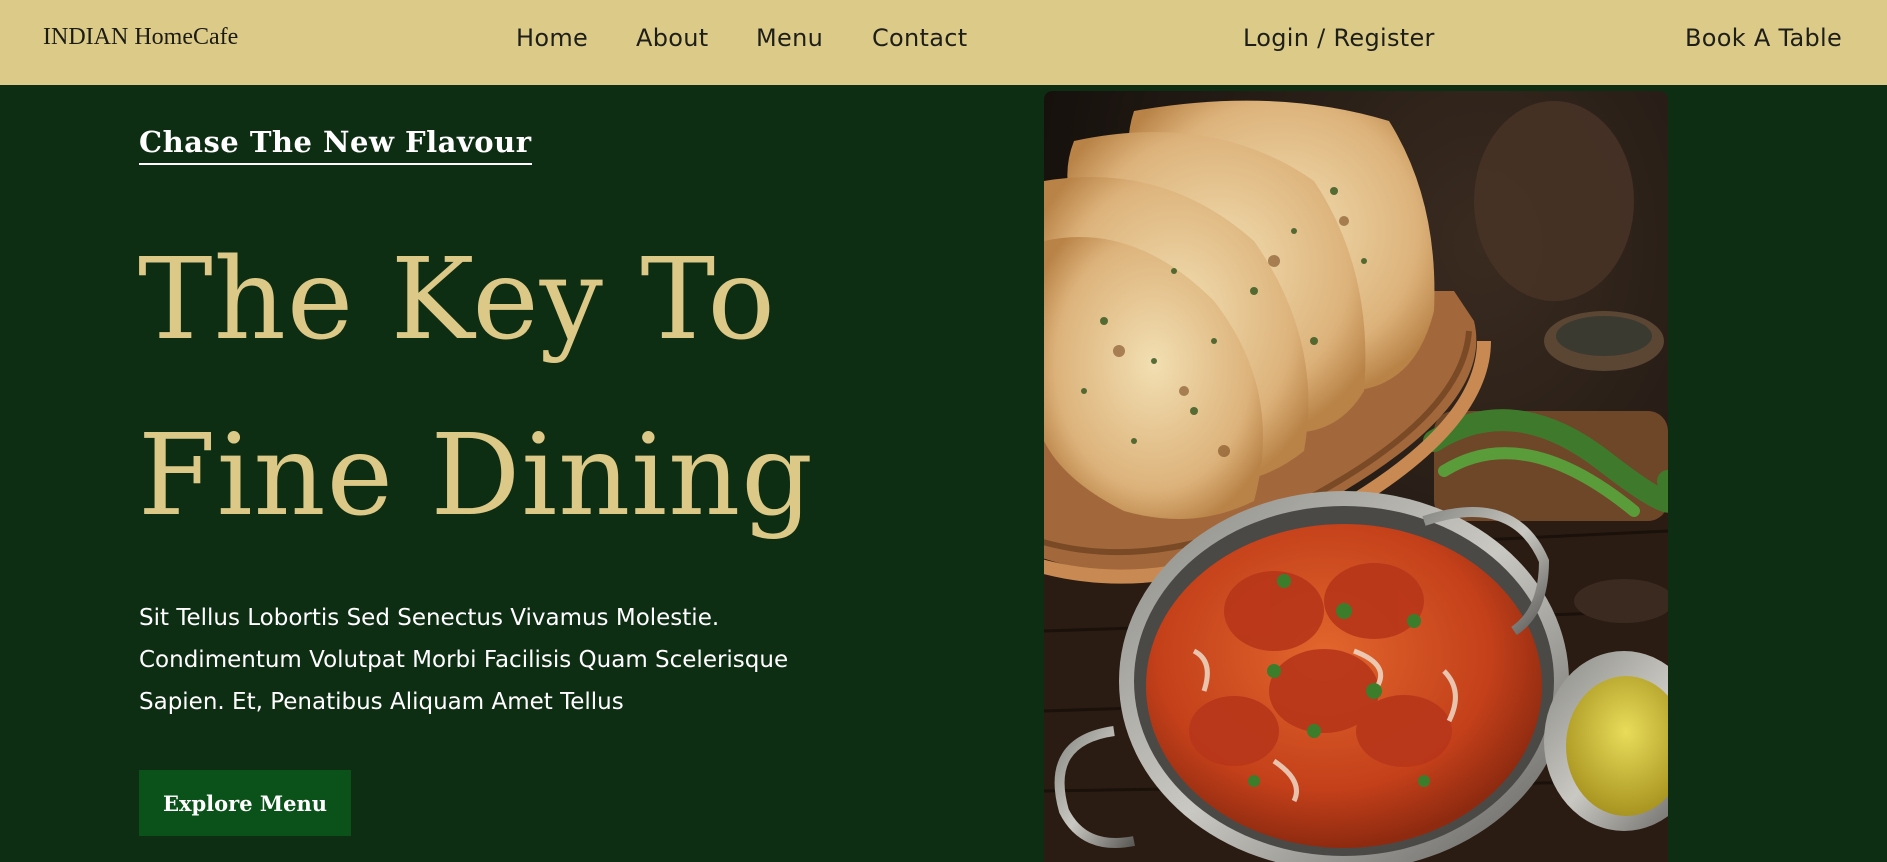  I want to click on explore-menu-button: Explore Menu, so click(245, 803).